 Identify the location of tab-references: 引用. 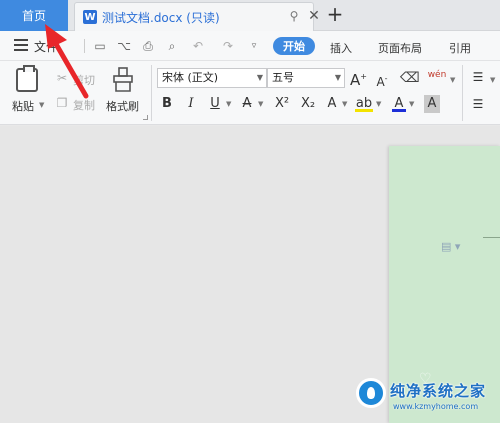
(460, 48).